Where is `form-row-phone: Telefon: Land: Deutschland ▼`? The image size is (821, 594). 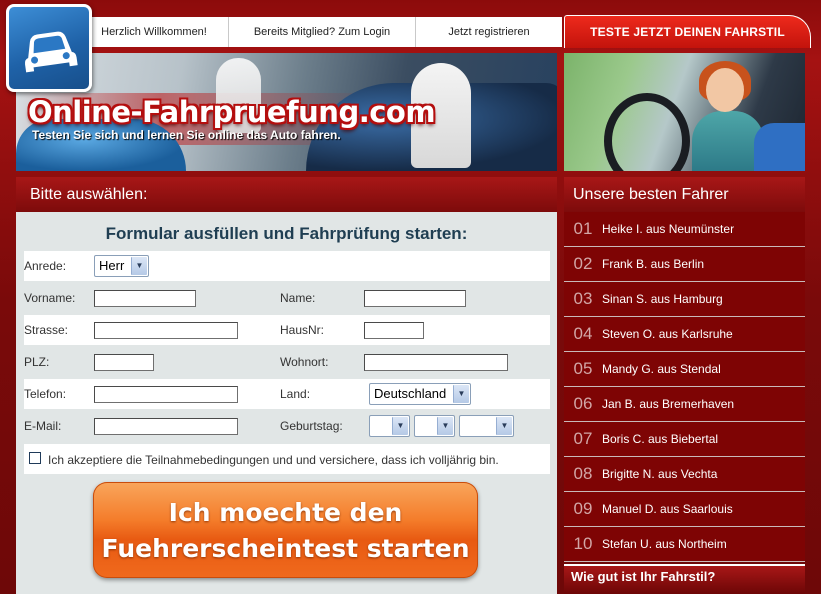
form-row-phone: Telefon: Land: Deutschland ▼ is located at coordinates (287, 394).